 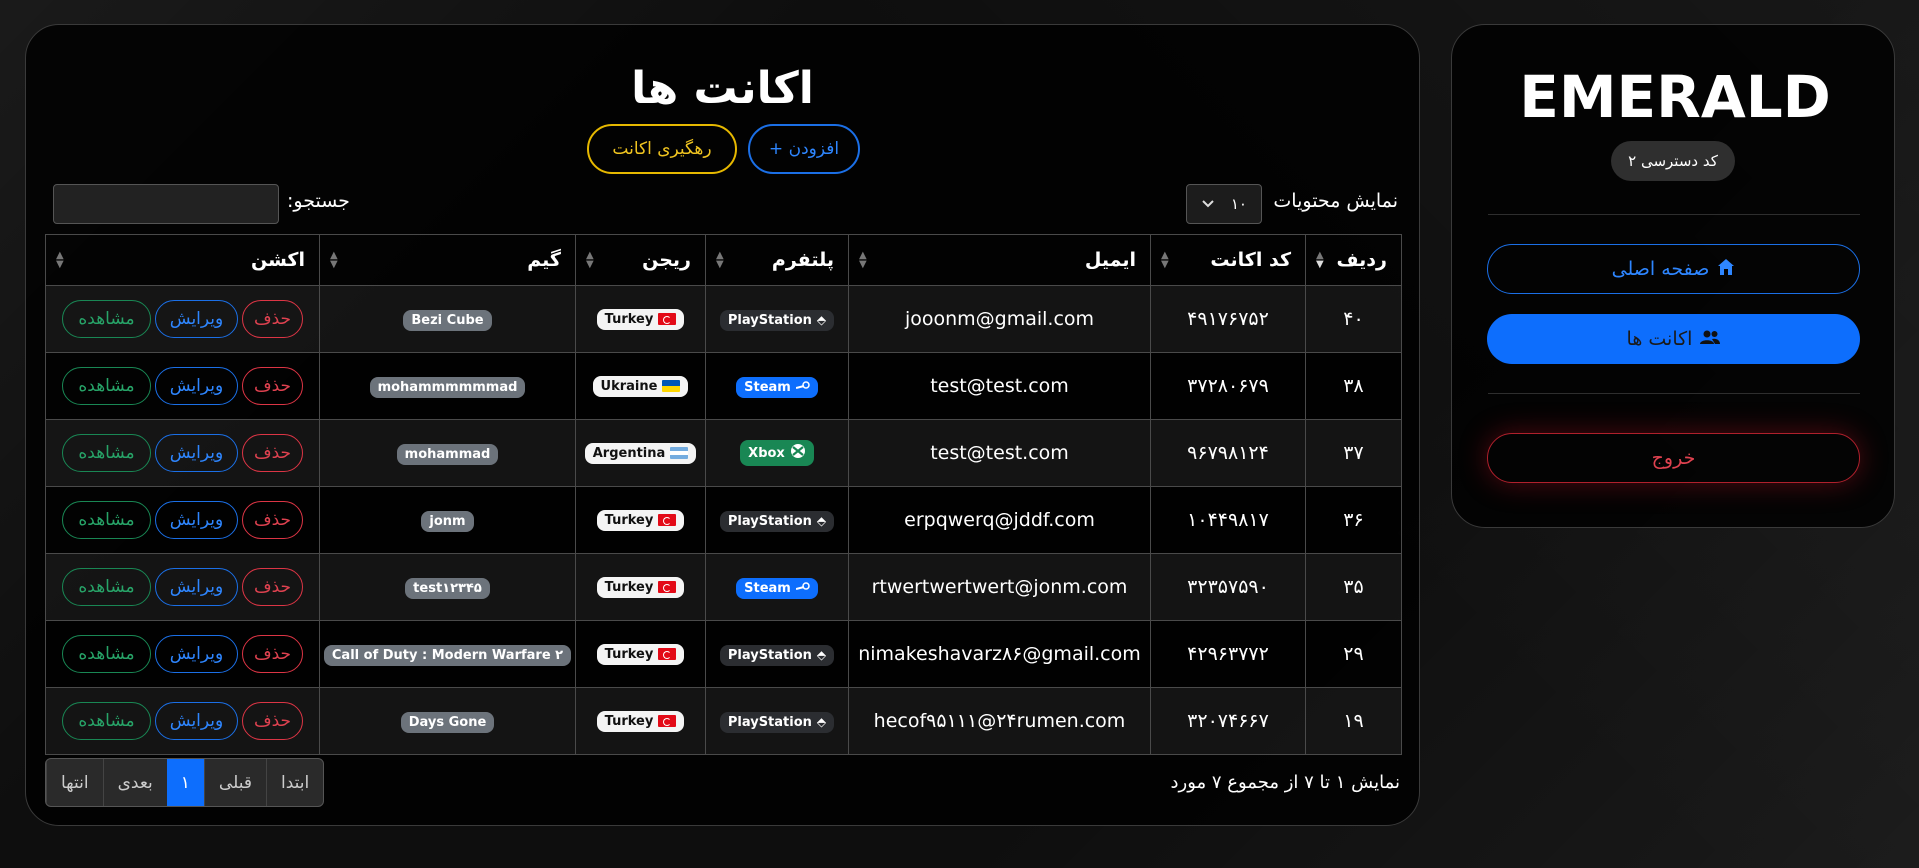 I want to click on game-badge: test۱۲۳۴۵, so click(x=447, y=588).